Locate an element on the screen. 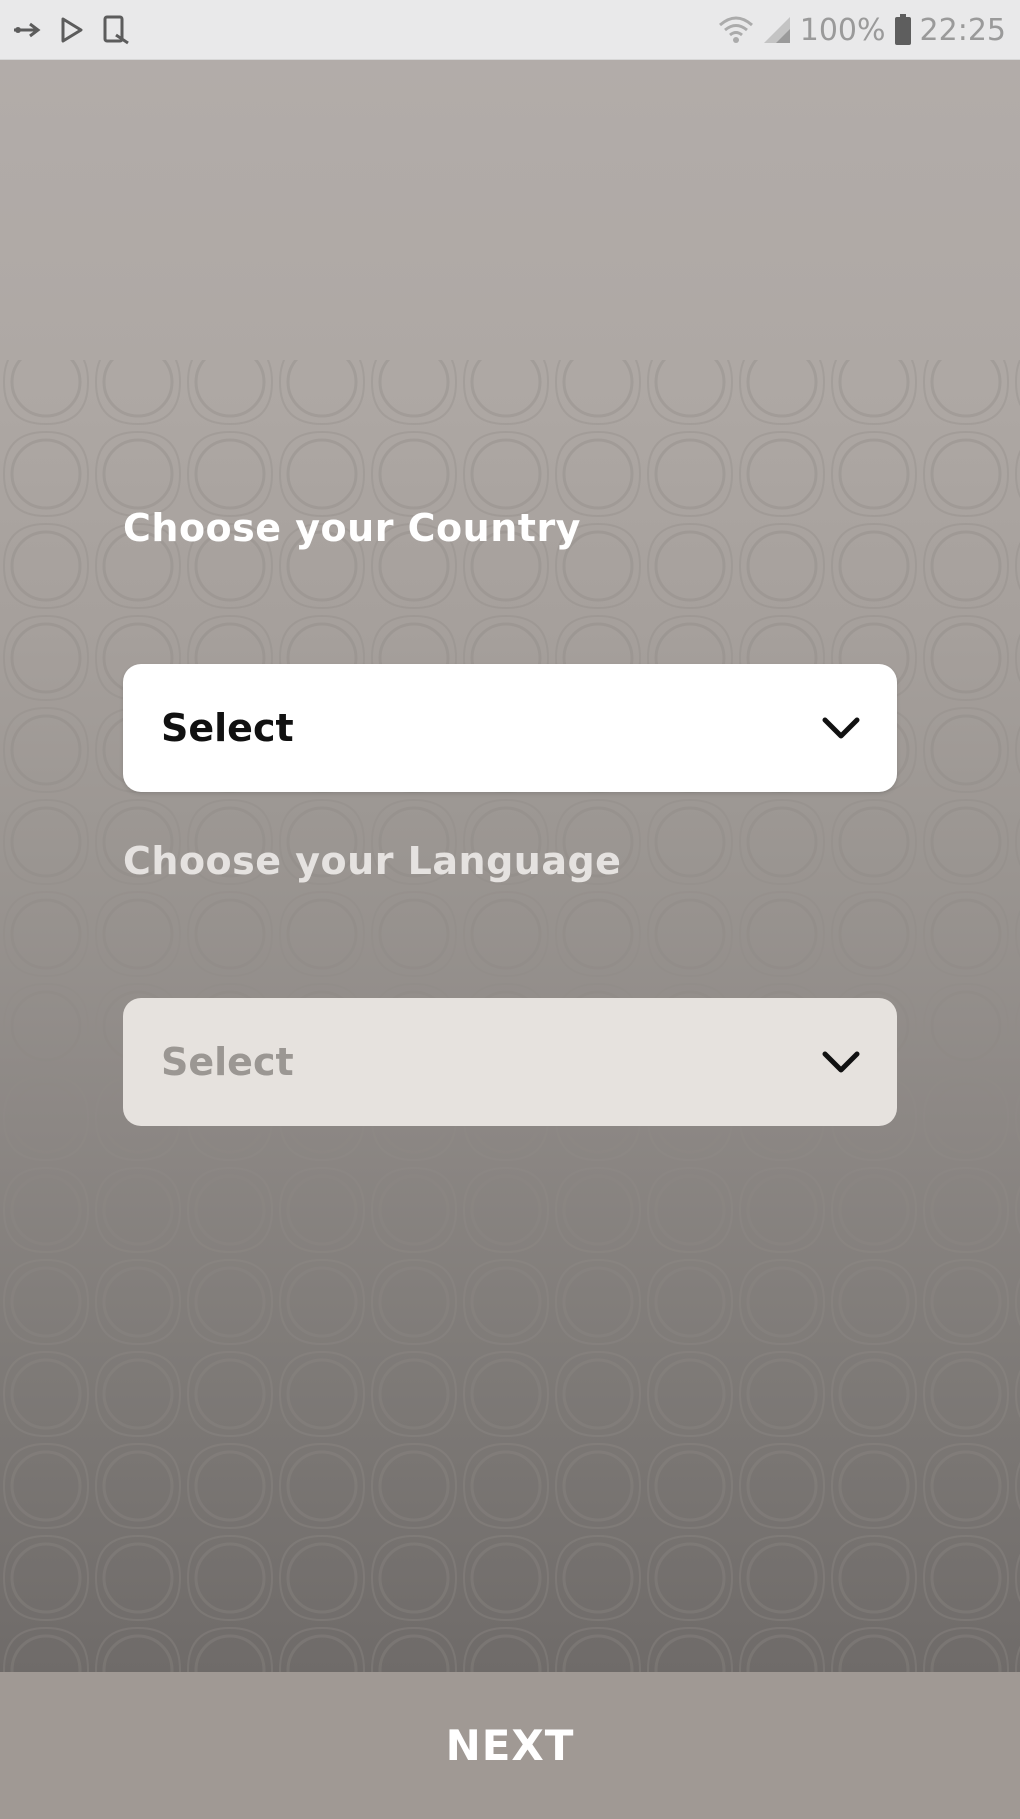 The width and height of the screenshot is (1020, 1819). country-label: Choose your Country is located at coordinates (352, 528).